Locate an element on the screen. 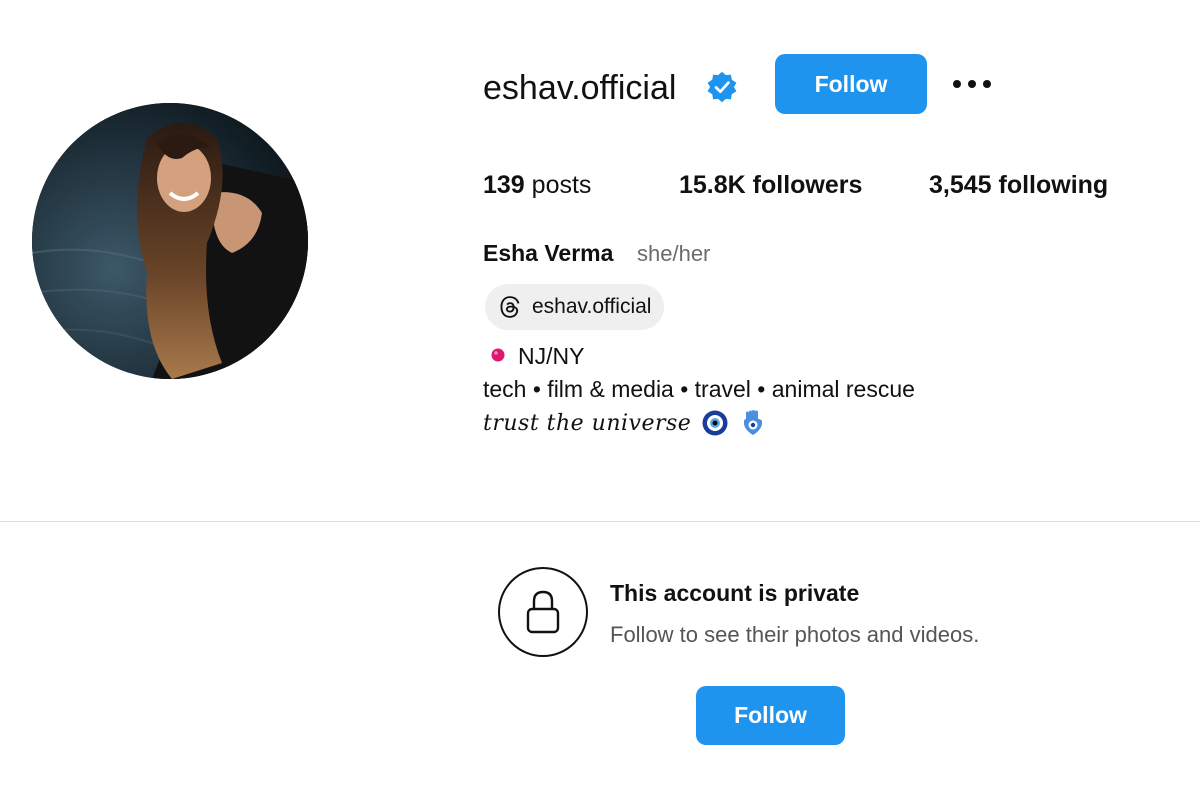  private-lock-badge is located at coordinates (543, 612).